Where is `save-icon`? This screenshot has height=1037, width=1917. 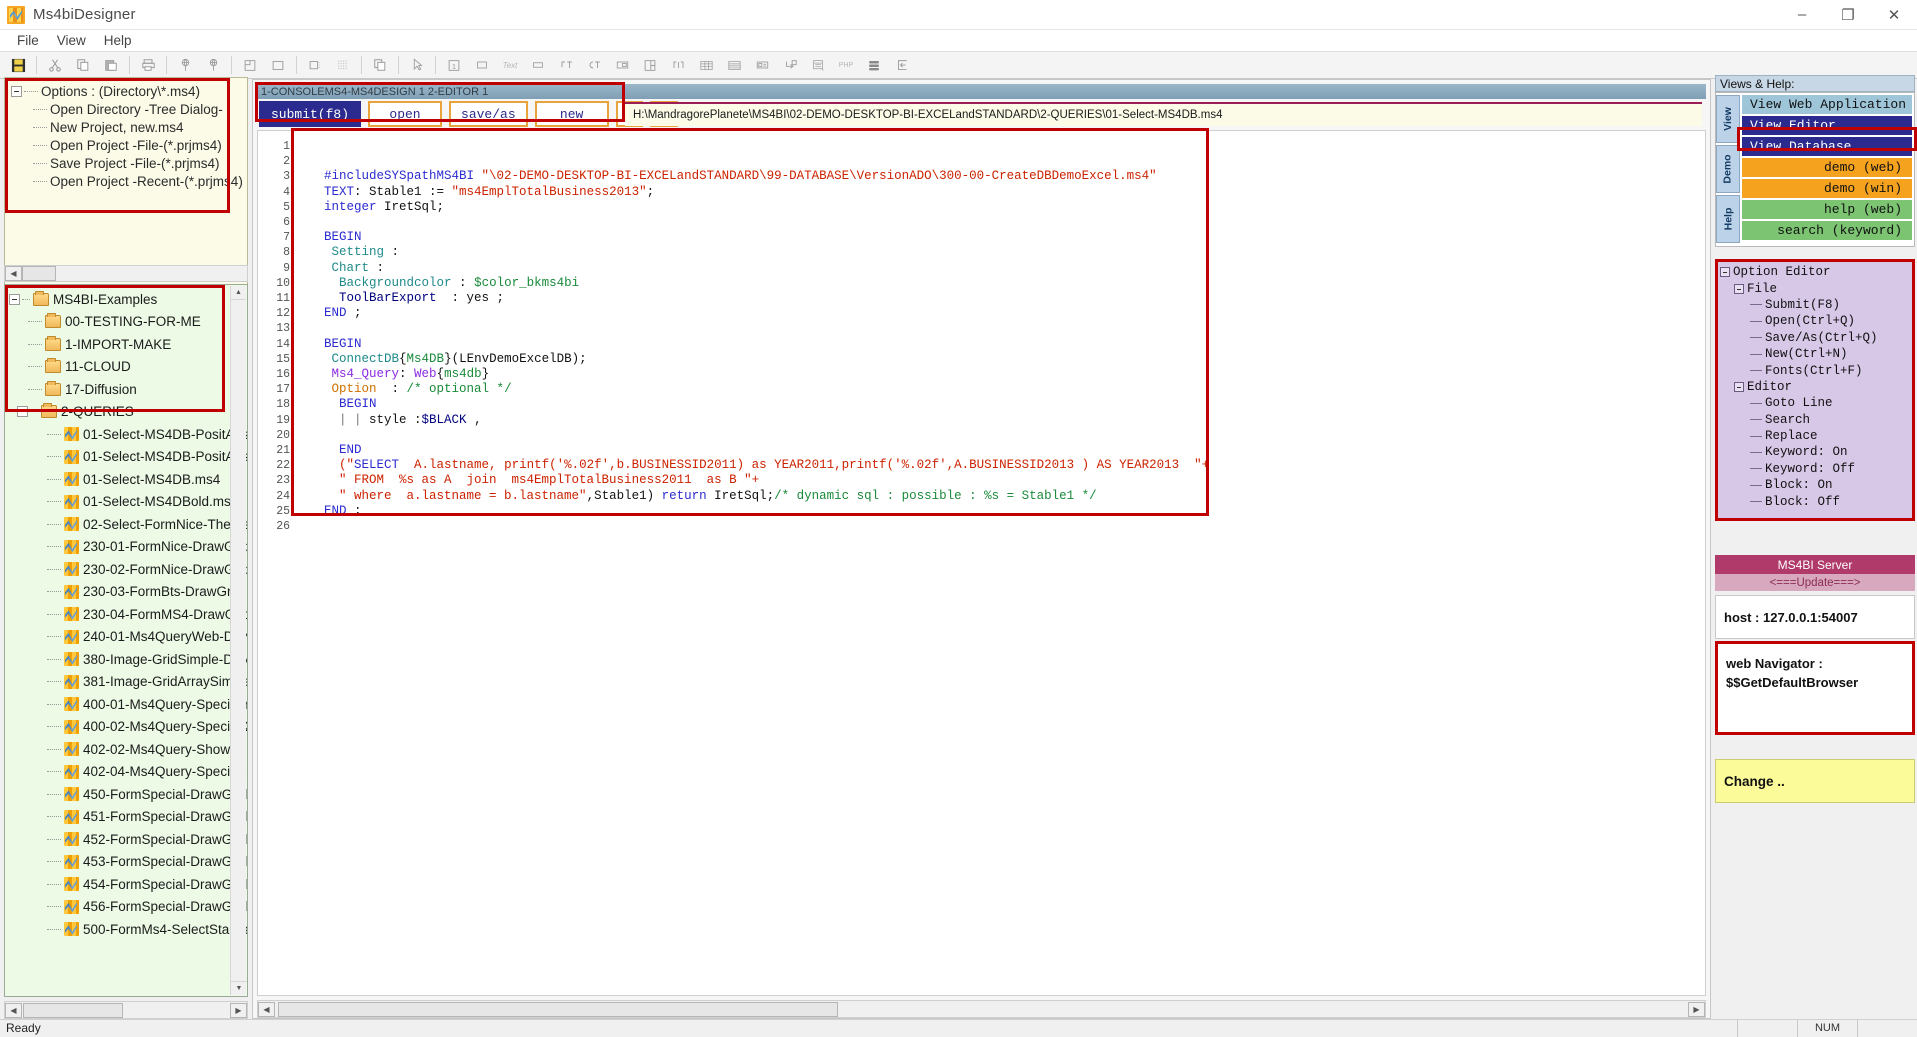 save-icon is located at coordinates (18, 65).